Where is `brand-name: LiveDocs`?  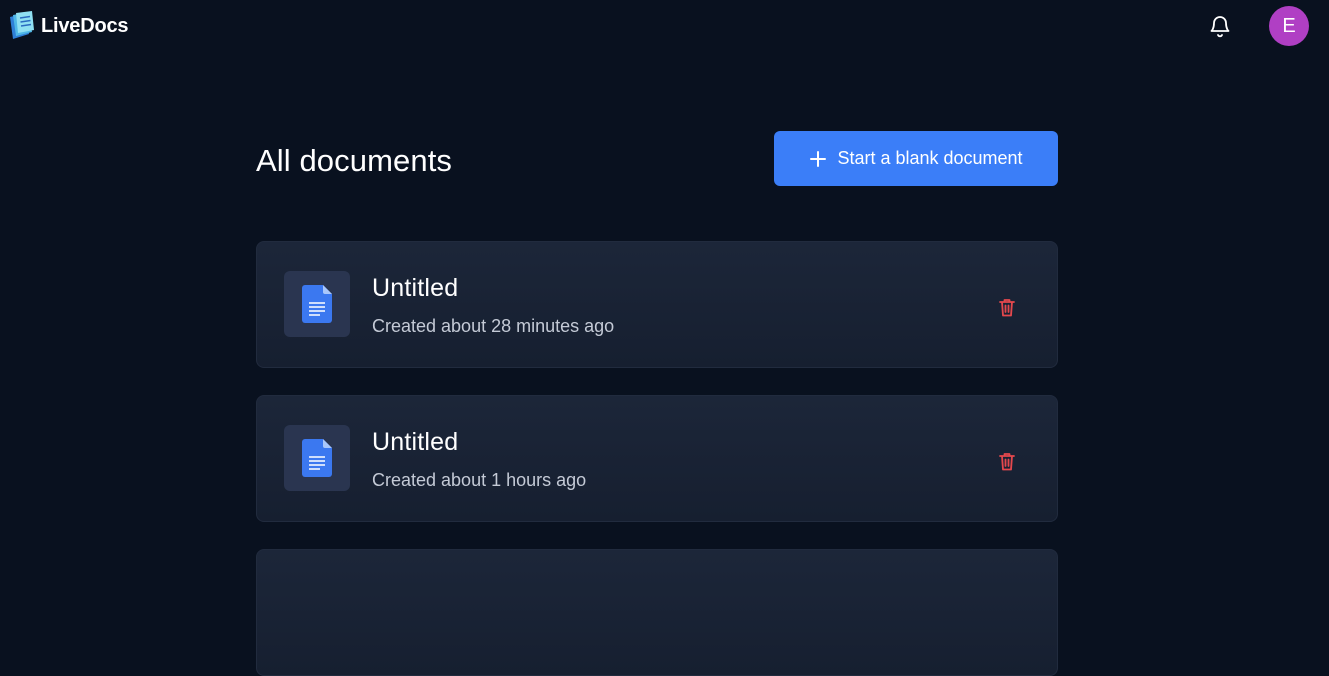
brand-name: LiveDocs is located at coordinates (85, 25).